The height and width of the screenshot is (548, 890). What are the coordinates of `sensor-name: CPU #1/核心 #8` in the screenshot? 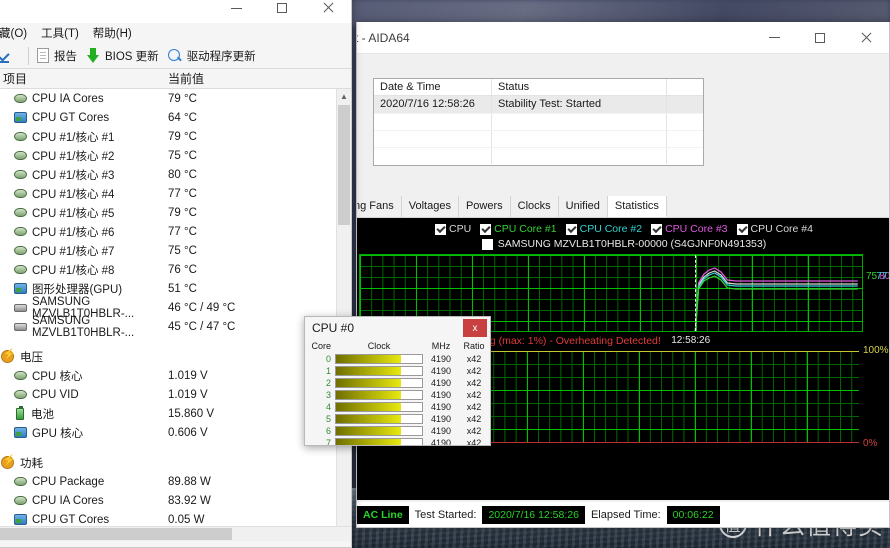 It's located at (73, 270).